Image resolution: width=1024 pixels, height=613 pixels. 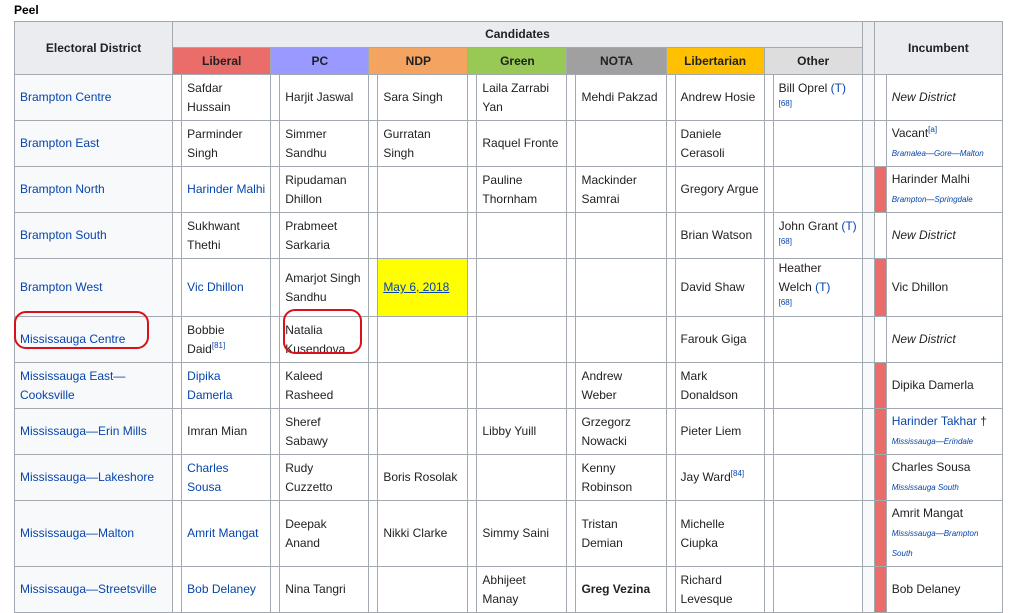 I want to click on liberal-candidate-cell: Harinder Malhi, so click(x=226, y=189).